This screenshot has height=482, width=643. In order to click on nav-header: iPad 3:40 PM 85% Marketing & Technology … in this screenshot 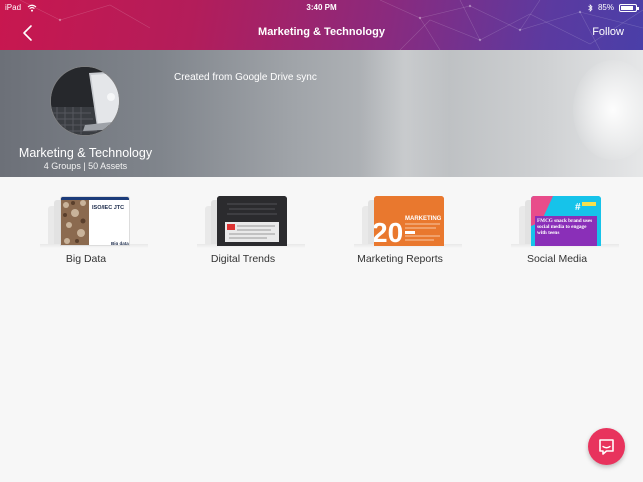, I will do `click(321, 25)`.